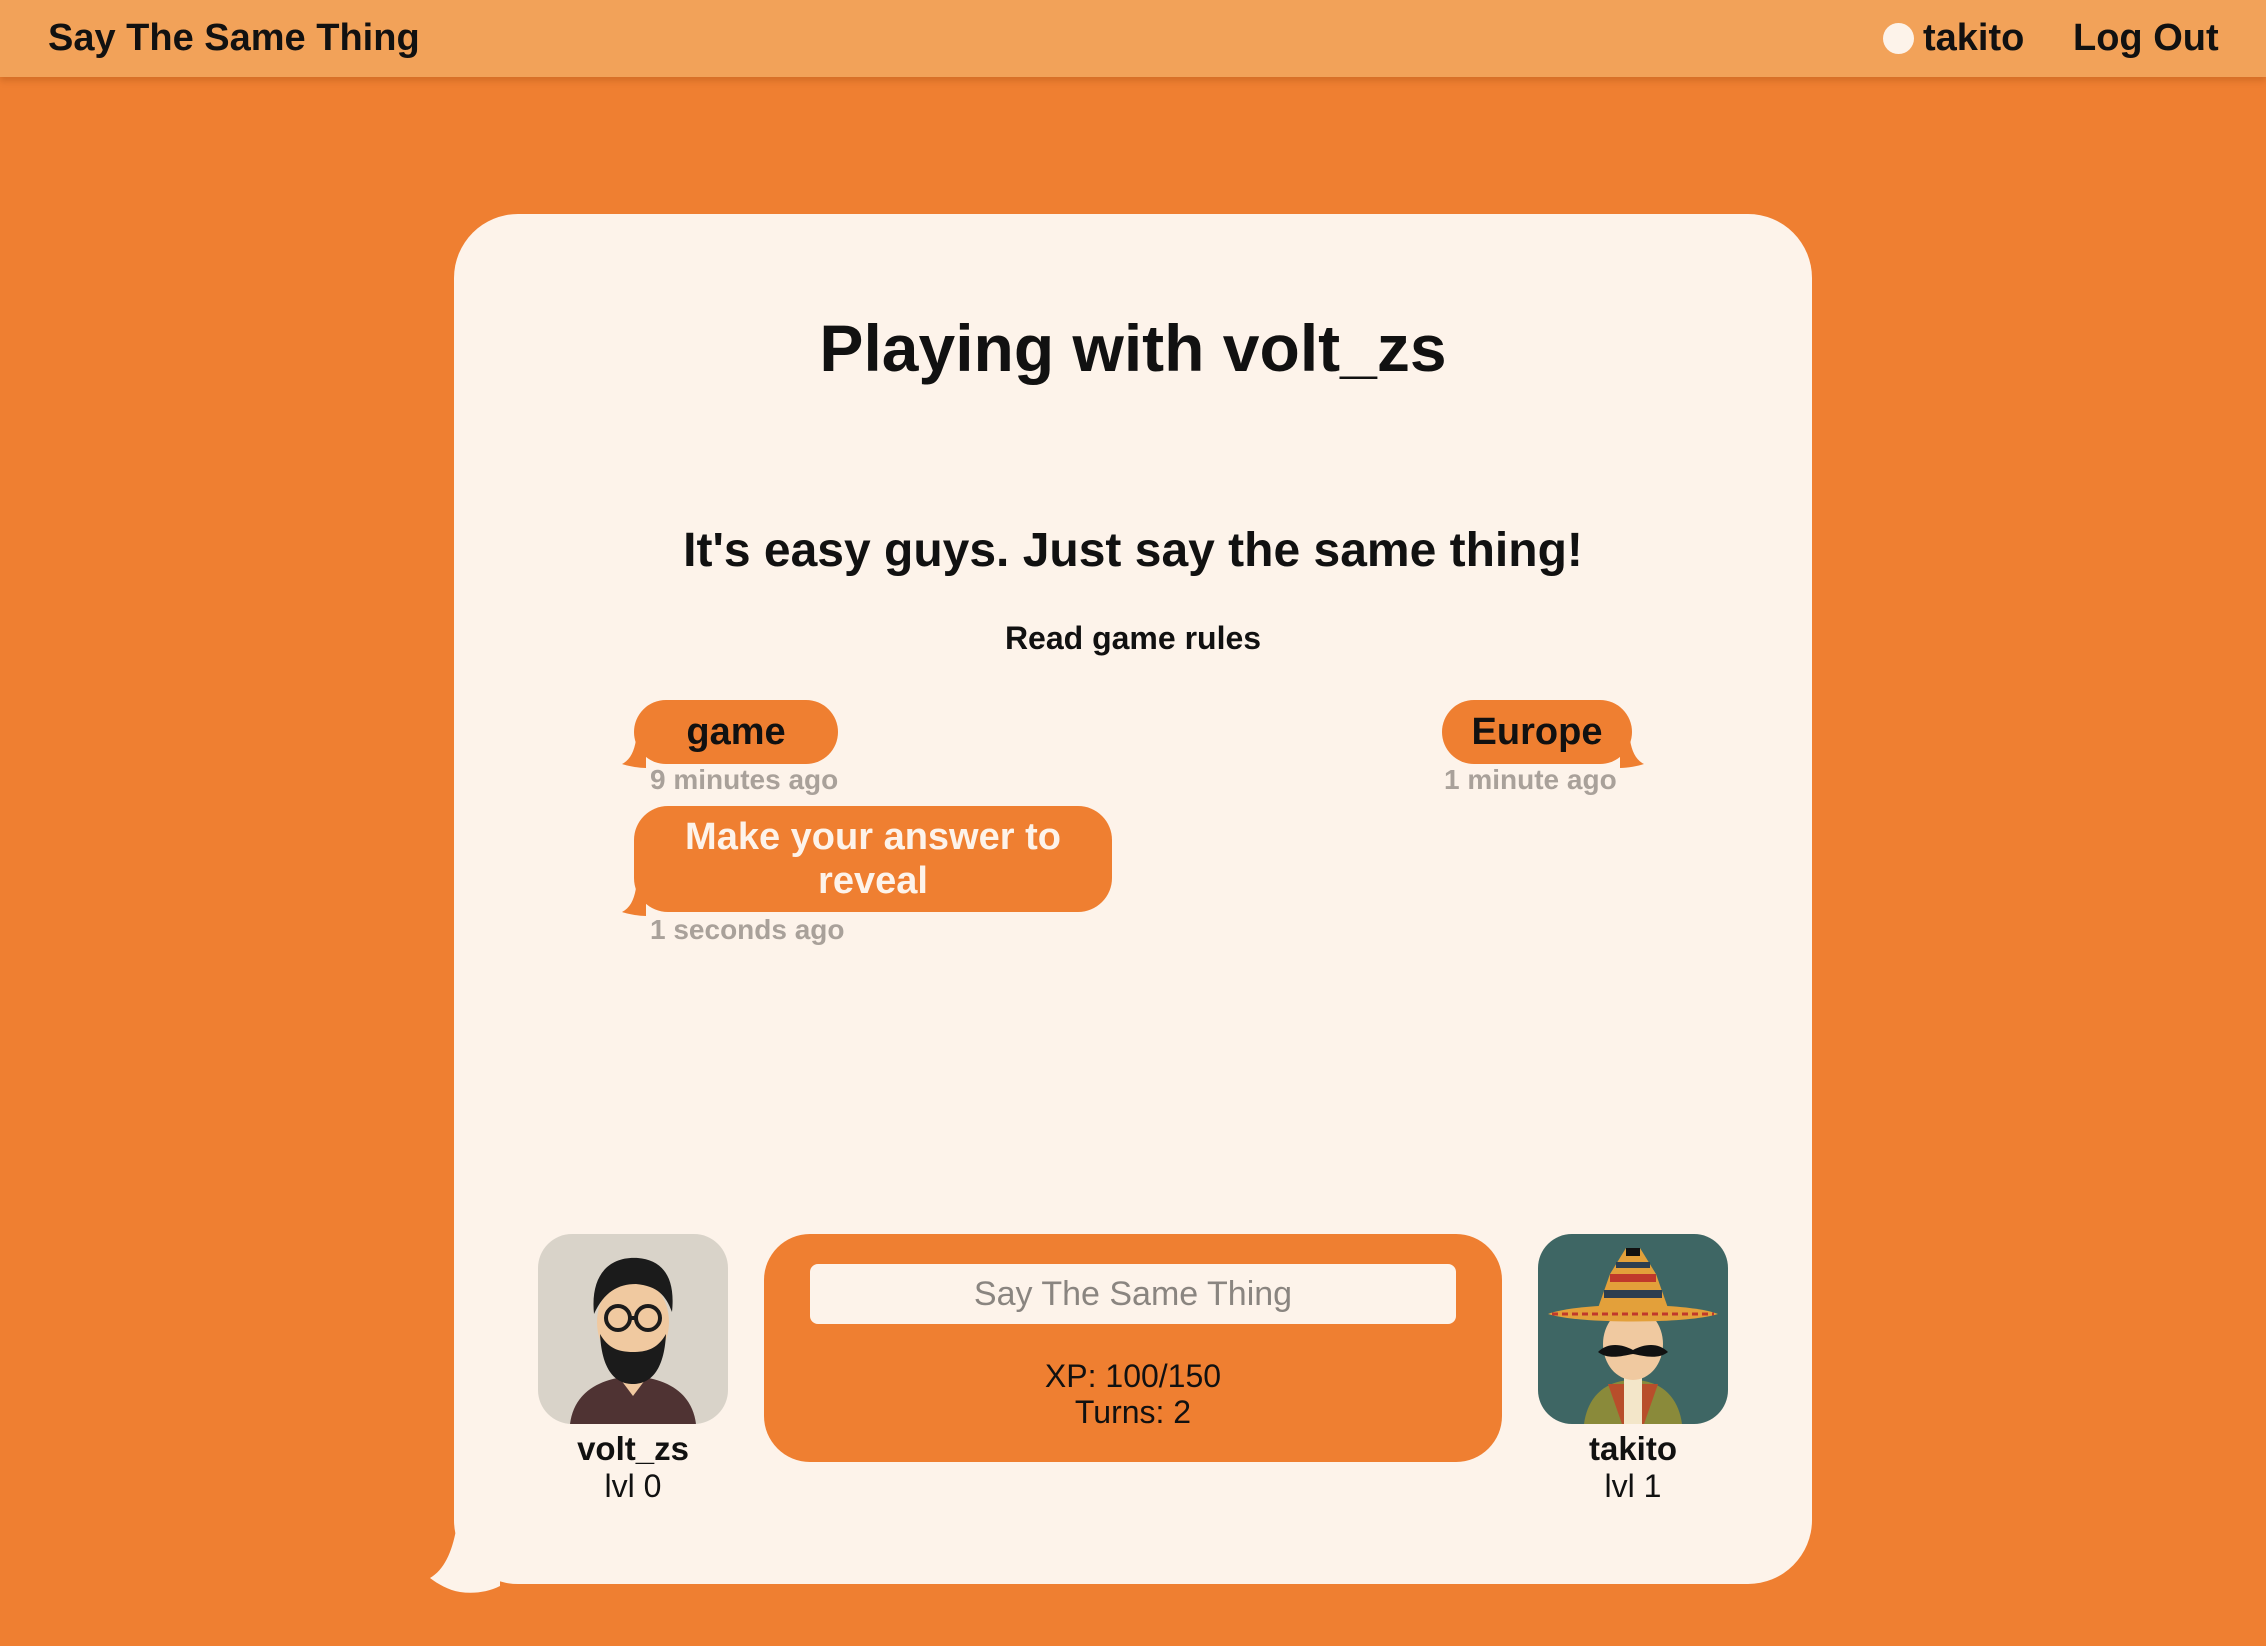  Describe the element at coordinates (744, 779) in the screenshot. I see `message-timestamp: 9 minutes ago` at that location.